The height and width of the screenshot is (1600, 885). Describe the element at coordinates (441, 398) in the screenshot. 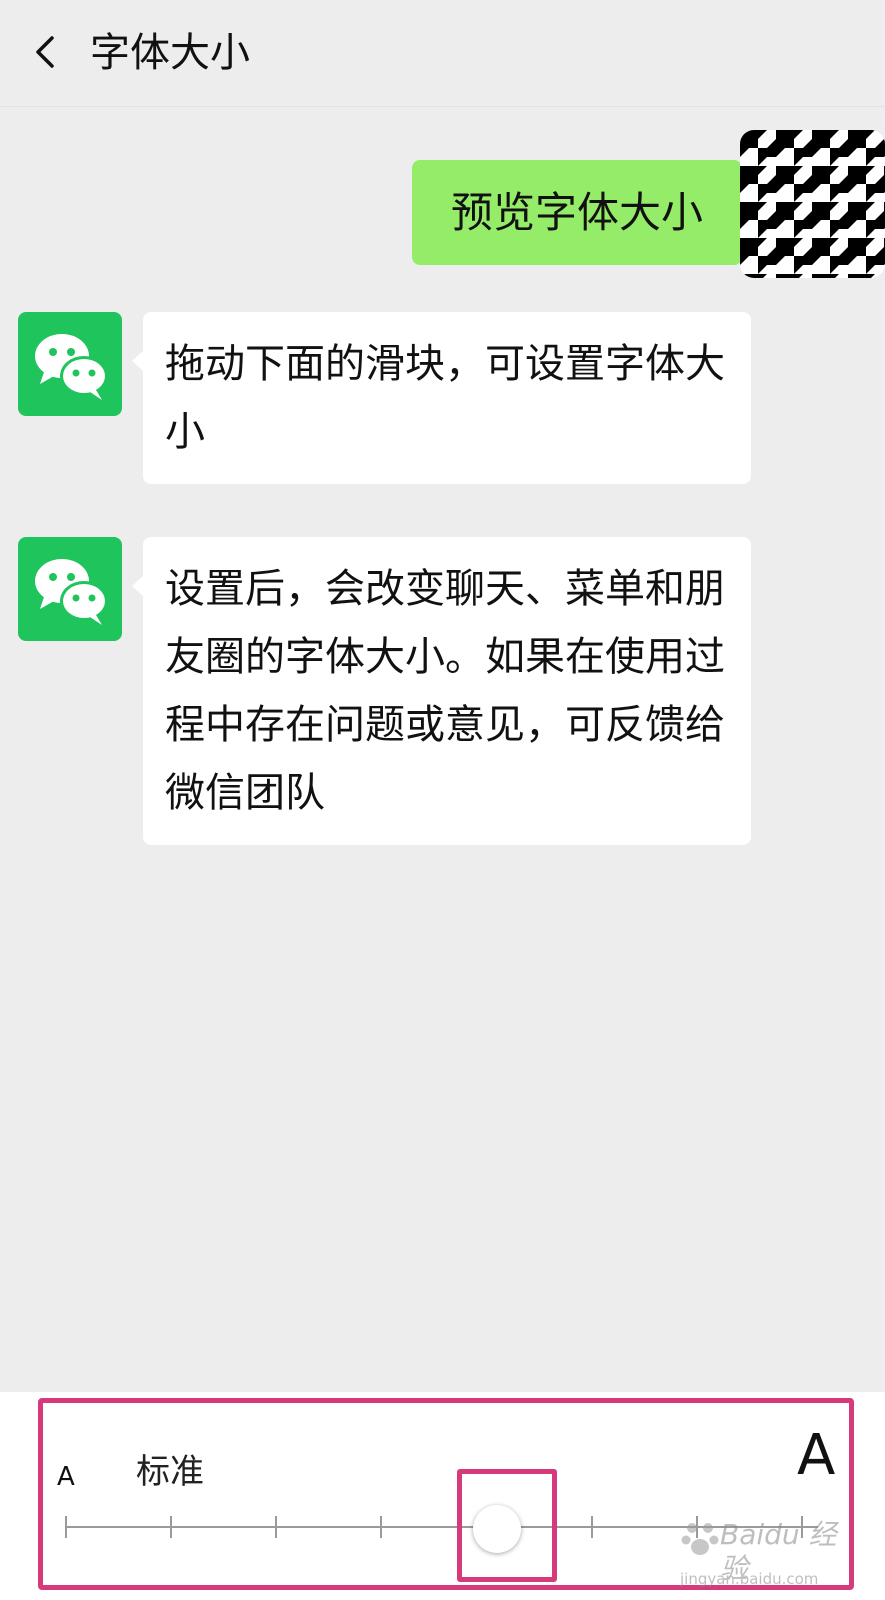

I see `tip-message-bubble-1: 拖动下面的滑块，可设置字体大小` at that location.